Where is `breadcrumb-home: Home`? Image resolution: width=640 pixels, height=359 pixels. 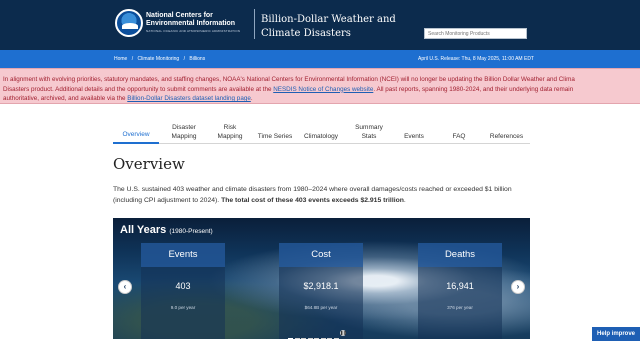 breadcrumb-home: Home is located at coordinates (120, 59).